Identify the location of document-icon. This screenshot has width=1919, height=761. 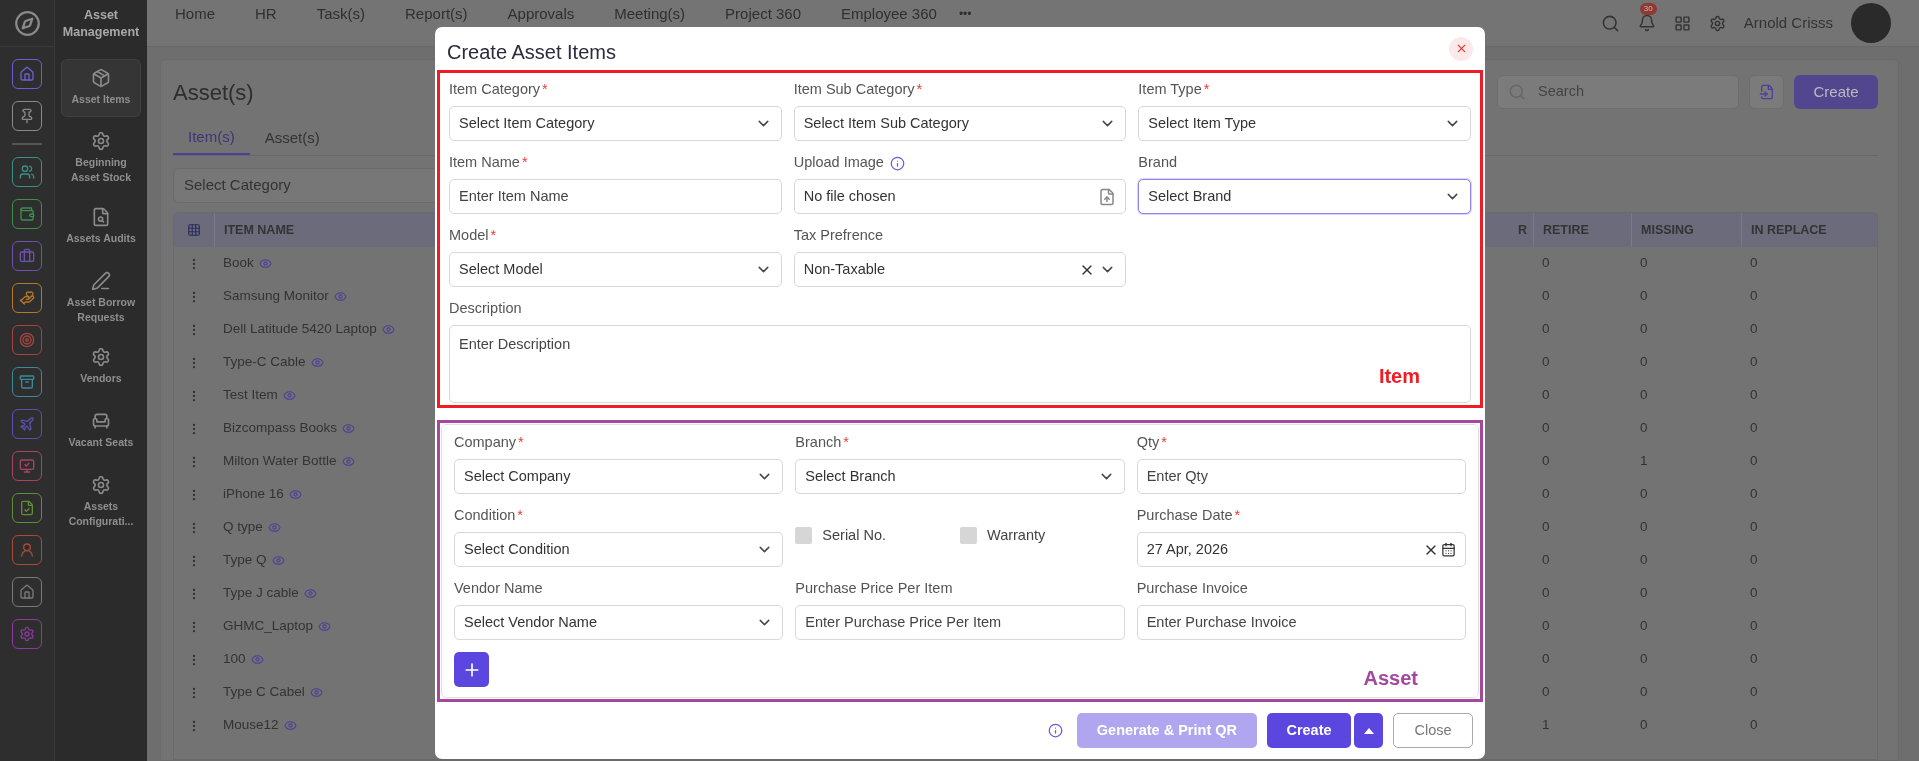
(27, 508).